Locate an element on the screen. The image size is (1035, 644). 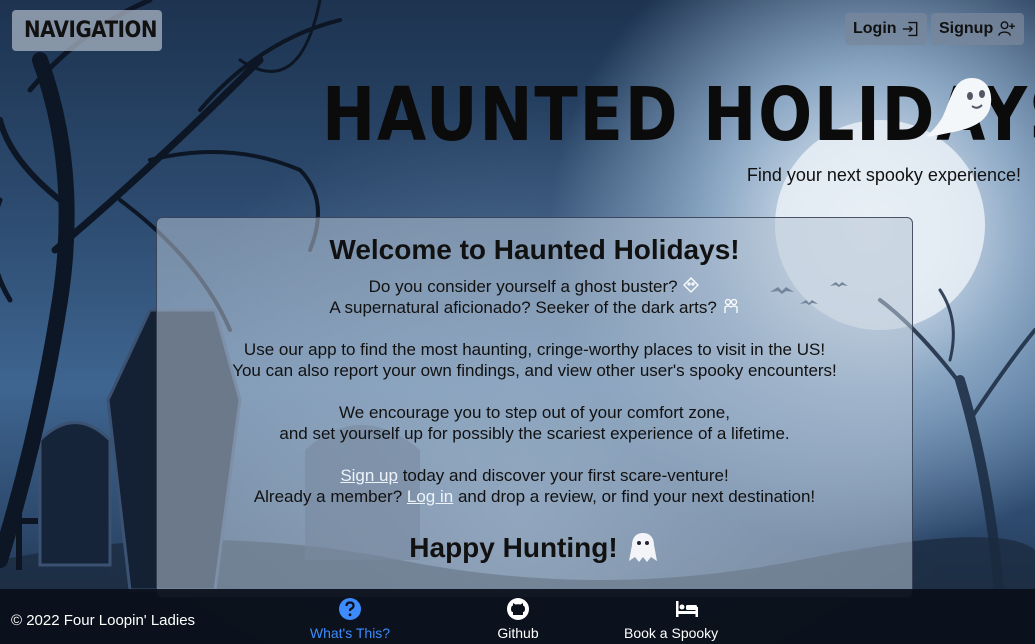
intro-text: Do you consider yourself a ghost buster? is located at coordinates (523, 286).